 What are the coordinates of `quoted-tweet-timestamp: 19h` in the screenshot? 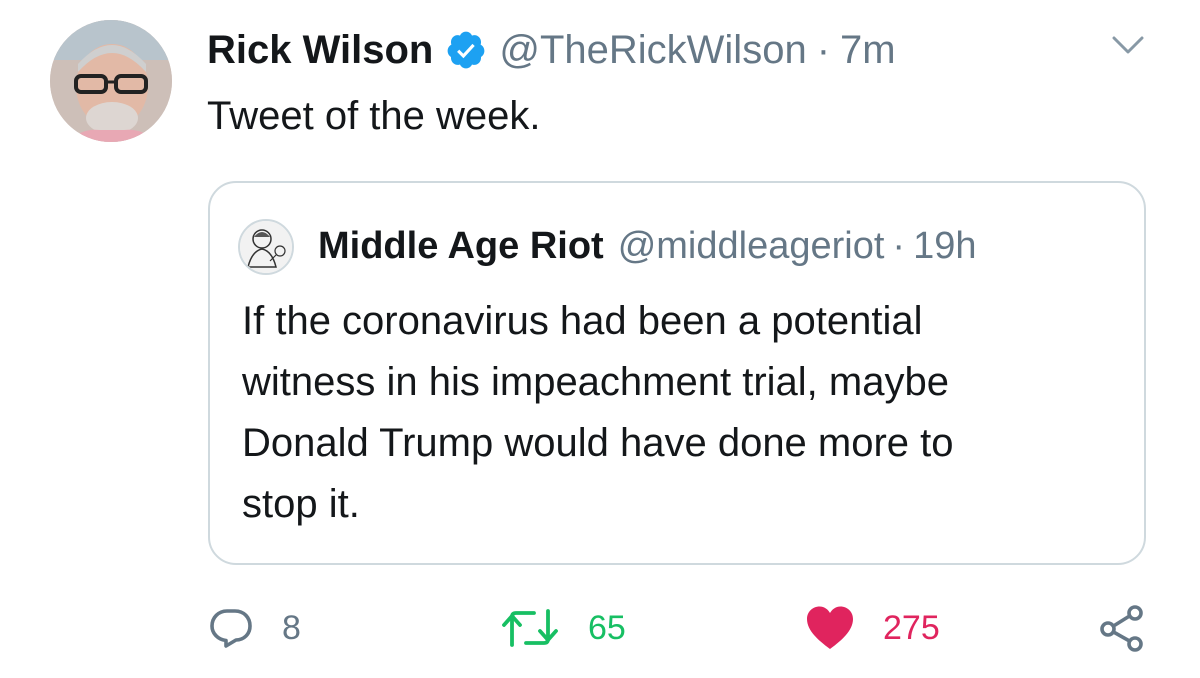 It's located at (944, 246).